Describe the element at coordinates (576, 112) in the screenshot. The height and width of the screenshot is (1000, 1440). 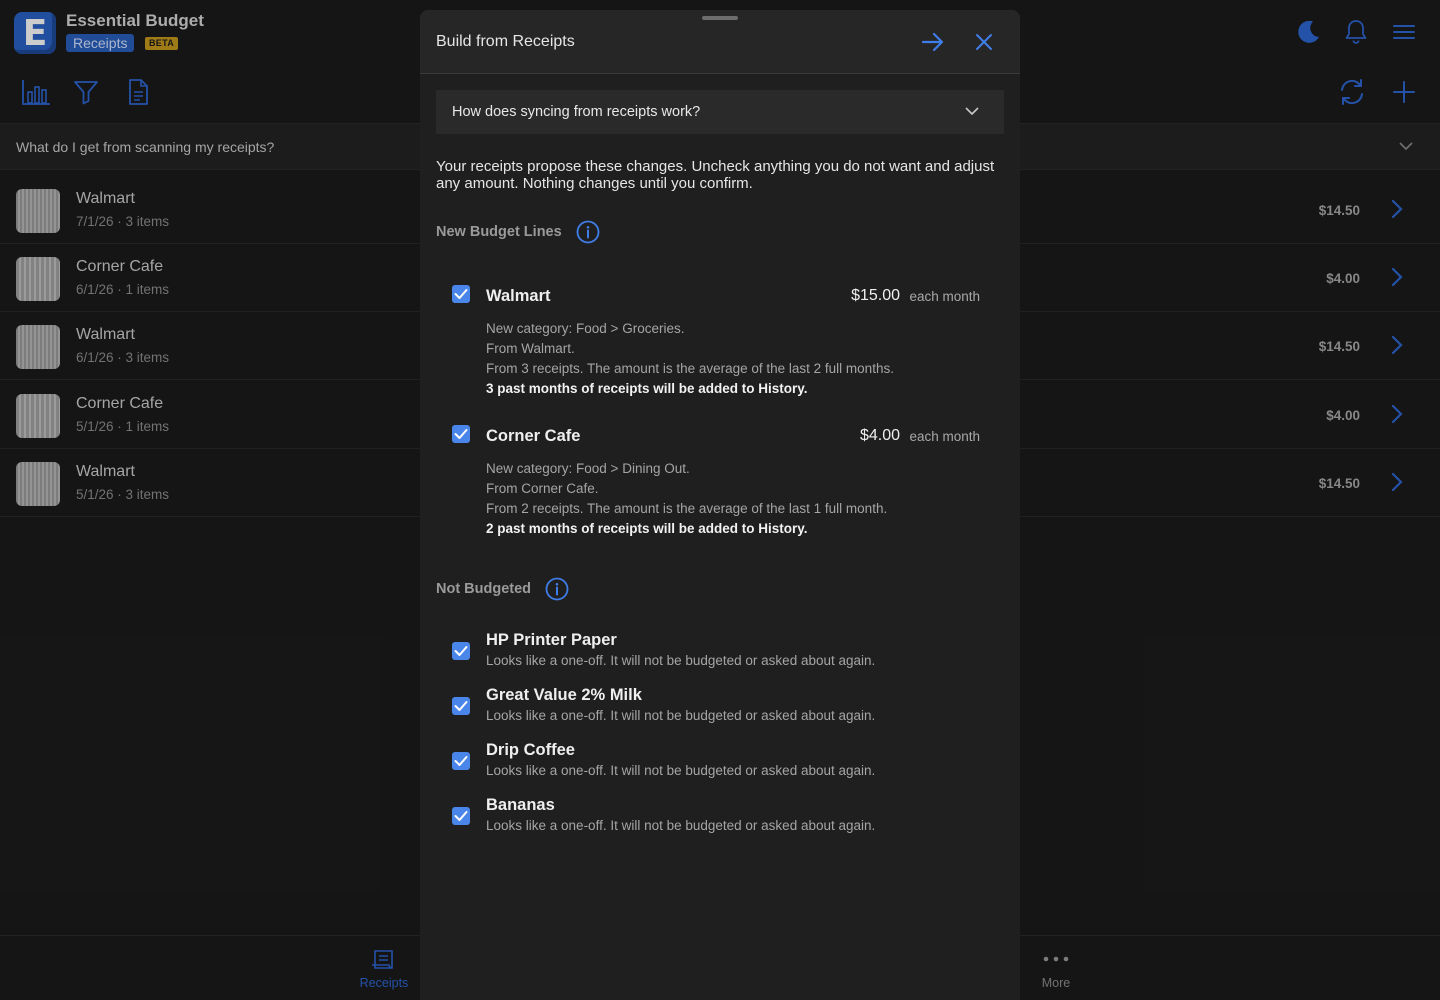
I see `how-it-works-question: How does syncing from receipts work?` at that location.